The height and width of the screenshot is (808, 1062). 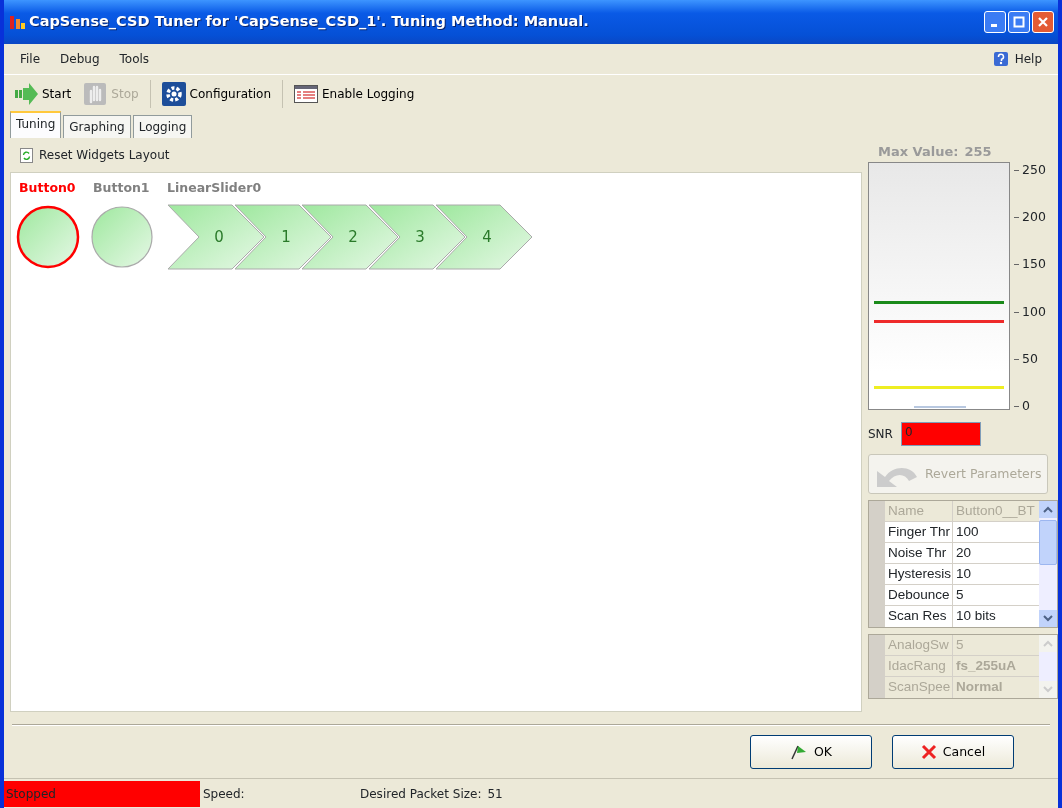 I want to click on slider-segment: 2, so click(x=350, y=236).